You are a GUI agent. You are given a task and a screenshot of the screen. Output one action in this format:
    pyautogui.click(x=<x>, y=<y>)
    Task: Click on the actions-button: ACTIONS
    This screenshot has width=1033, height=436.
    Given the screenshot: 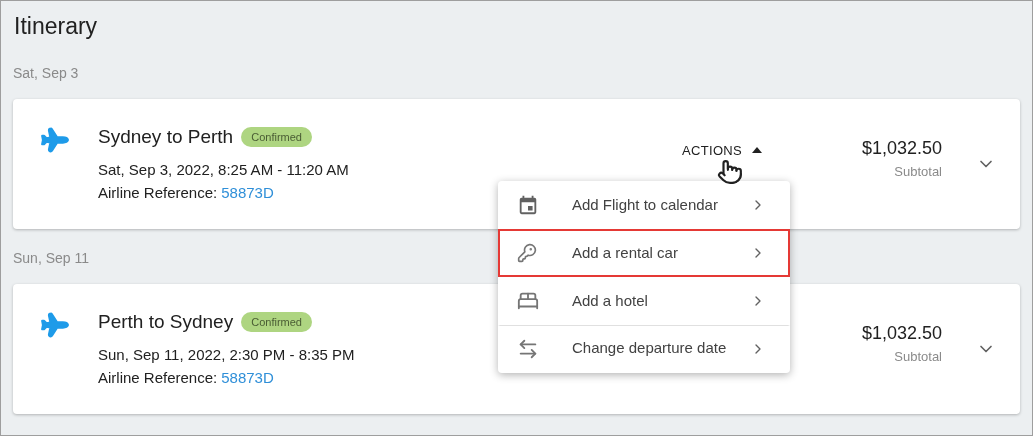 What is the action you would take?
    pyautogui.click(x=722, y=150)
    